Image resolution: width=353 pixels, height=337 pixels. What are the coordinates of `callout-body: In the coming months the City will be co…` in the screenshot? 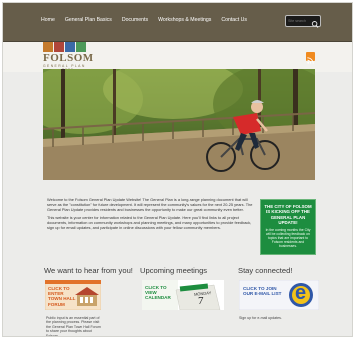 It's located at (288, 237).